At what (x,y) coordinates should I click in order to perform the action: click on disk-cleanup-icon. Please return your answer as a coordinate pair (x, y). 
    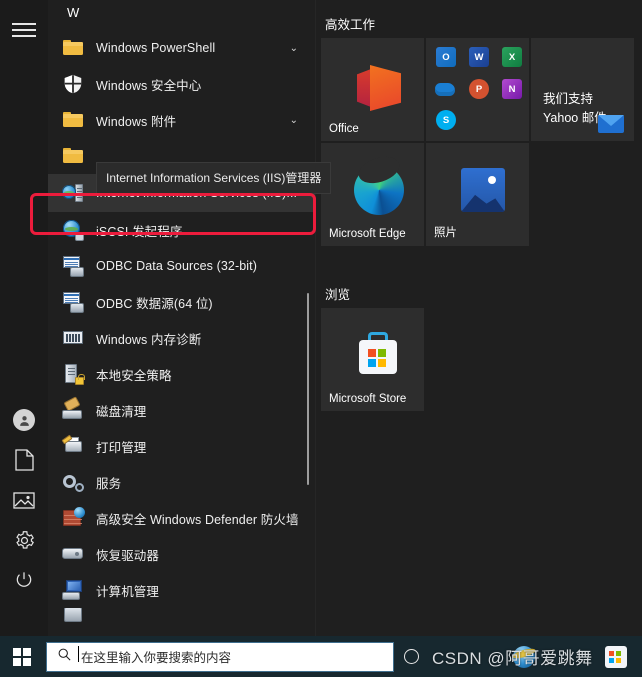
    Looking at the image, I should click on (73, 408).